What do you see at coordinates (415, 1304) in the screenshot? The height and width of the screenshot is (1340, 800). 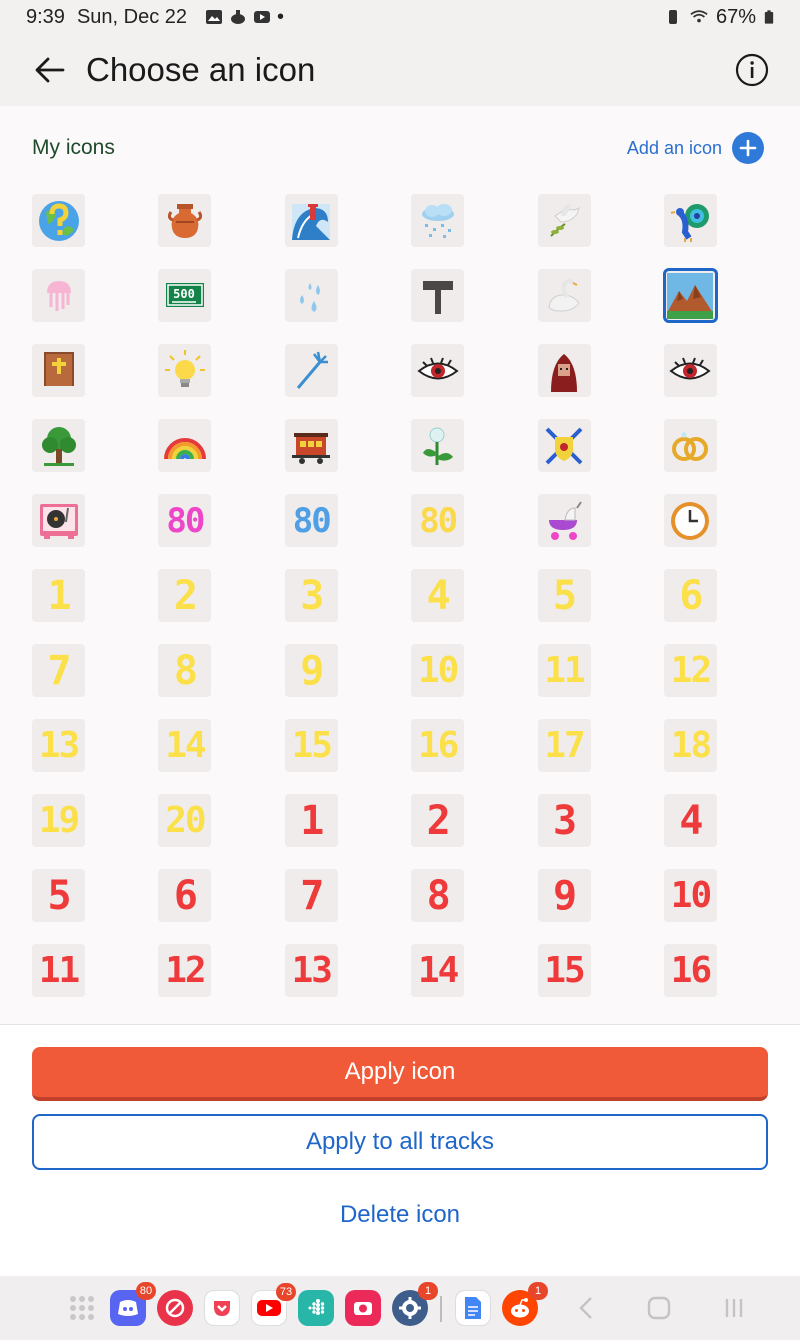 I see `settings-app: 1` at bounding box center [415, 1304].